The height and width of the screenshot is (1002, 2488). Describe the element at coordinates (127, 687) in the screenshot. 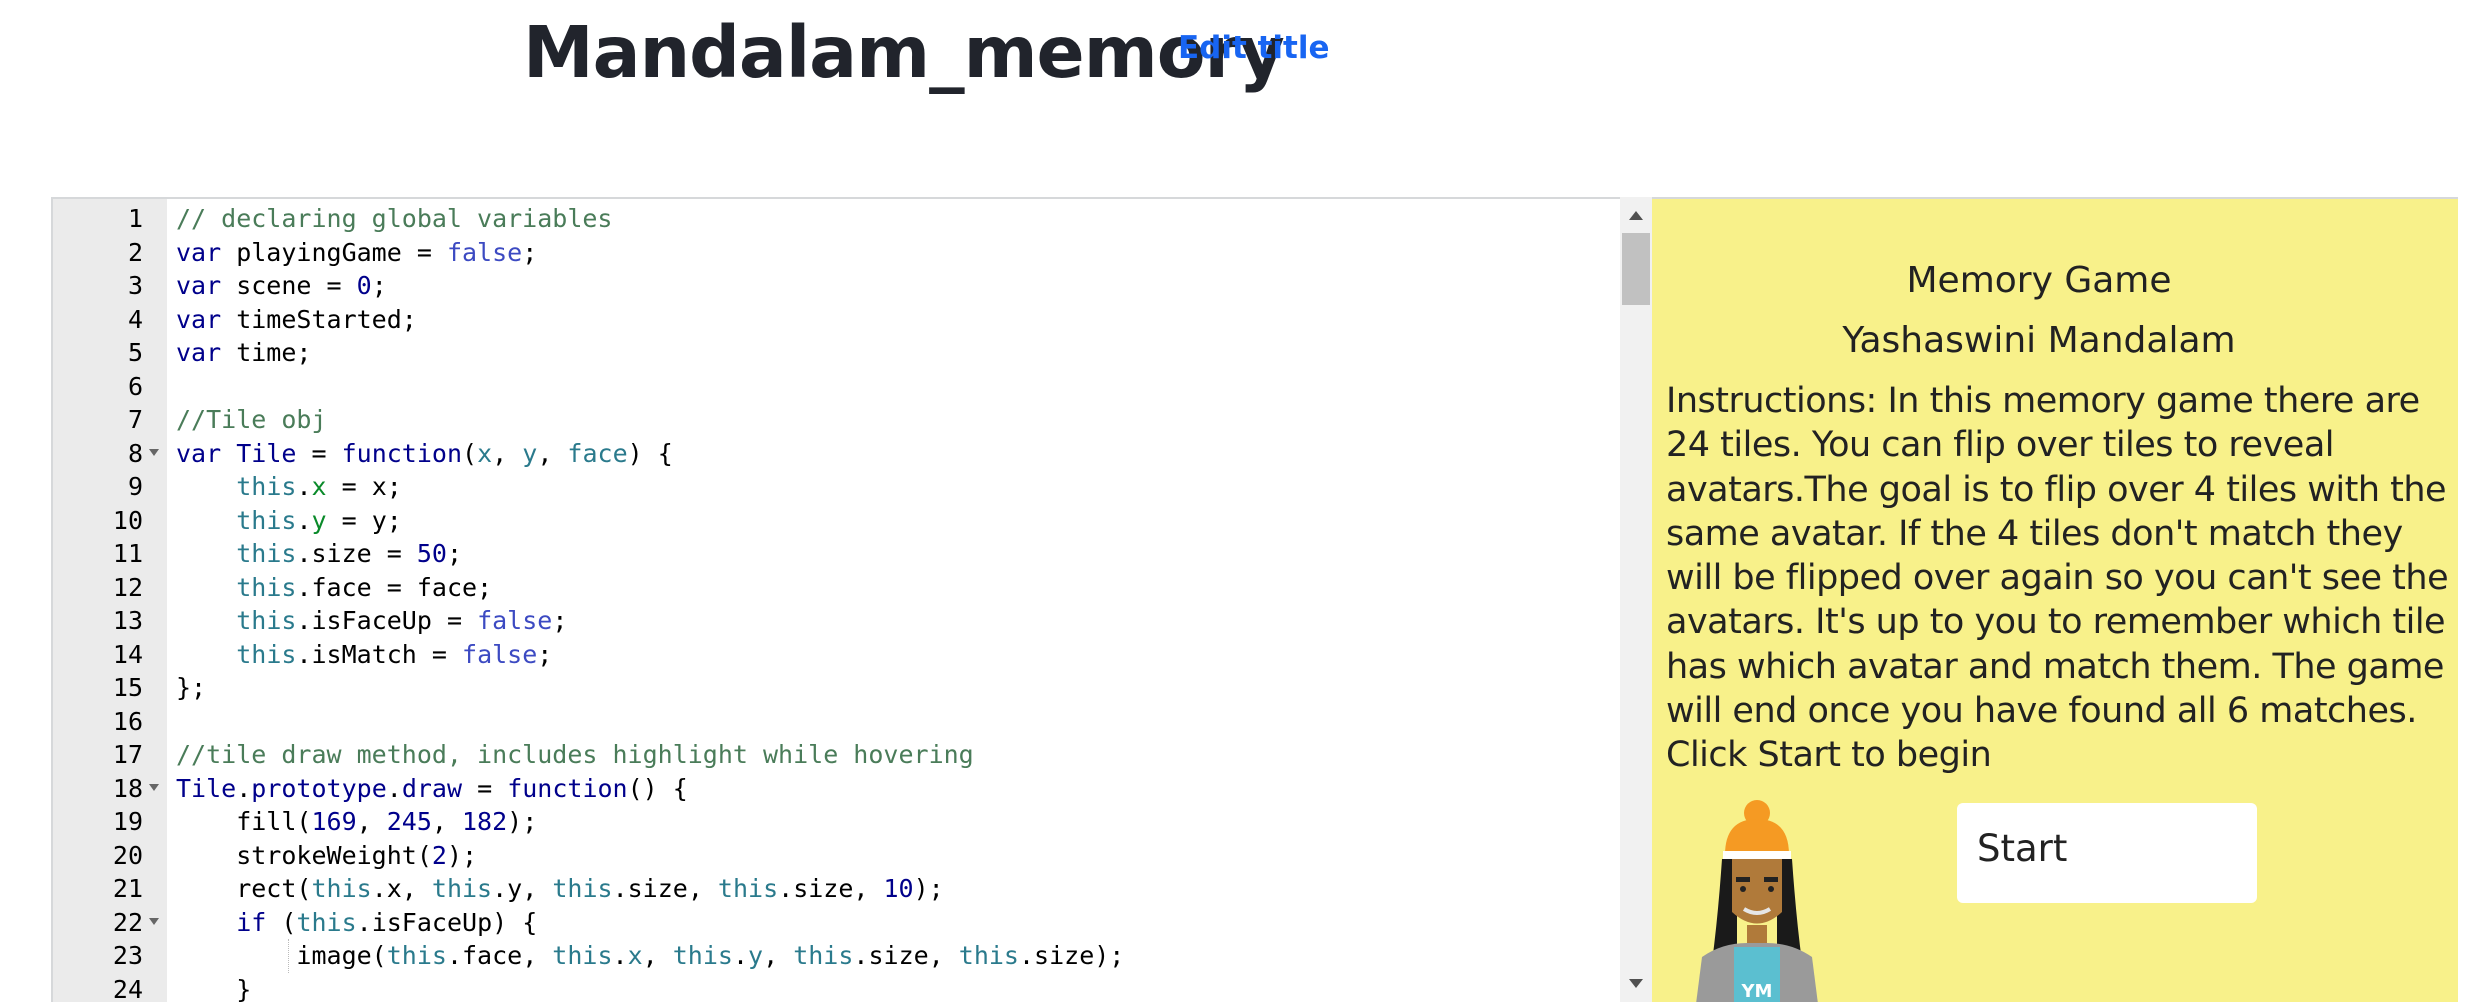

I see `line-number: 15` at that location.